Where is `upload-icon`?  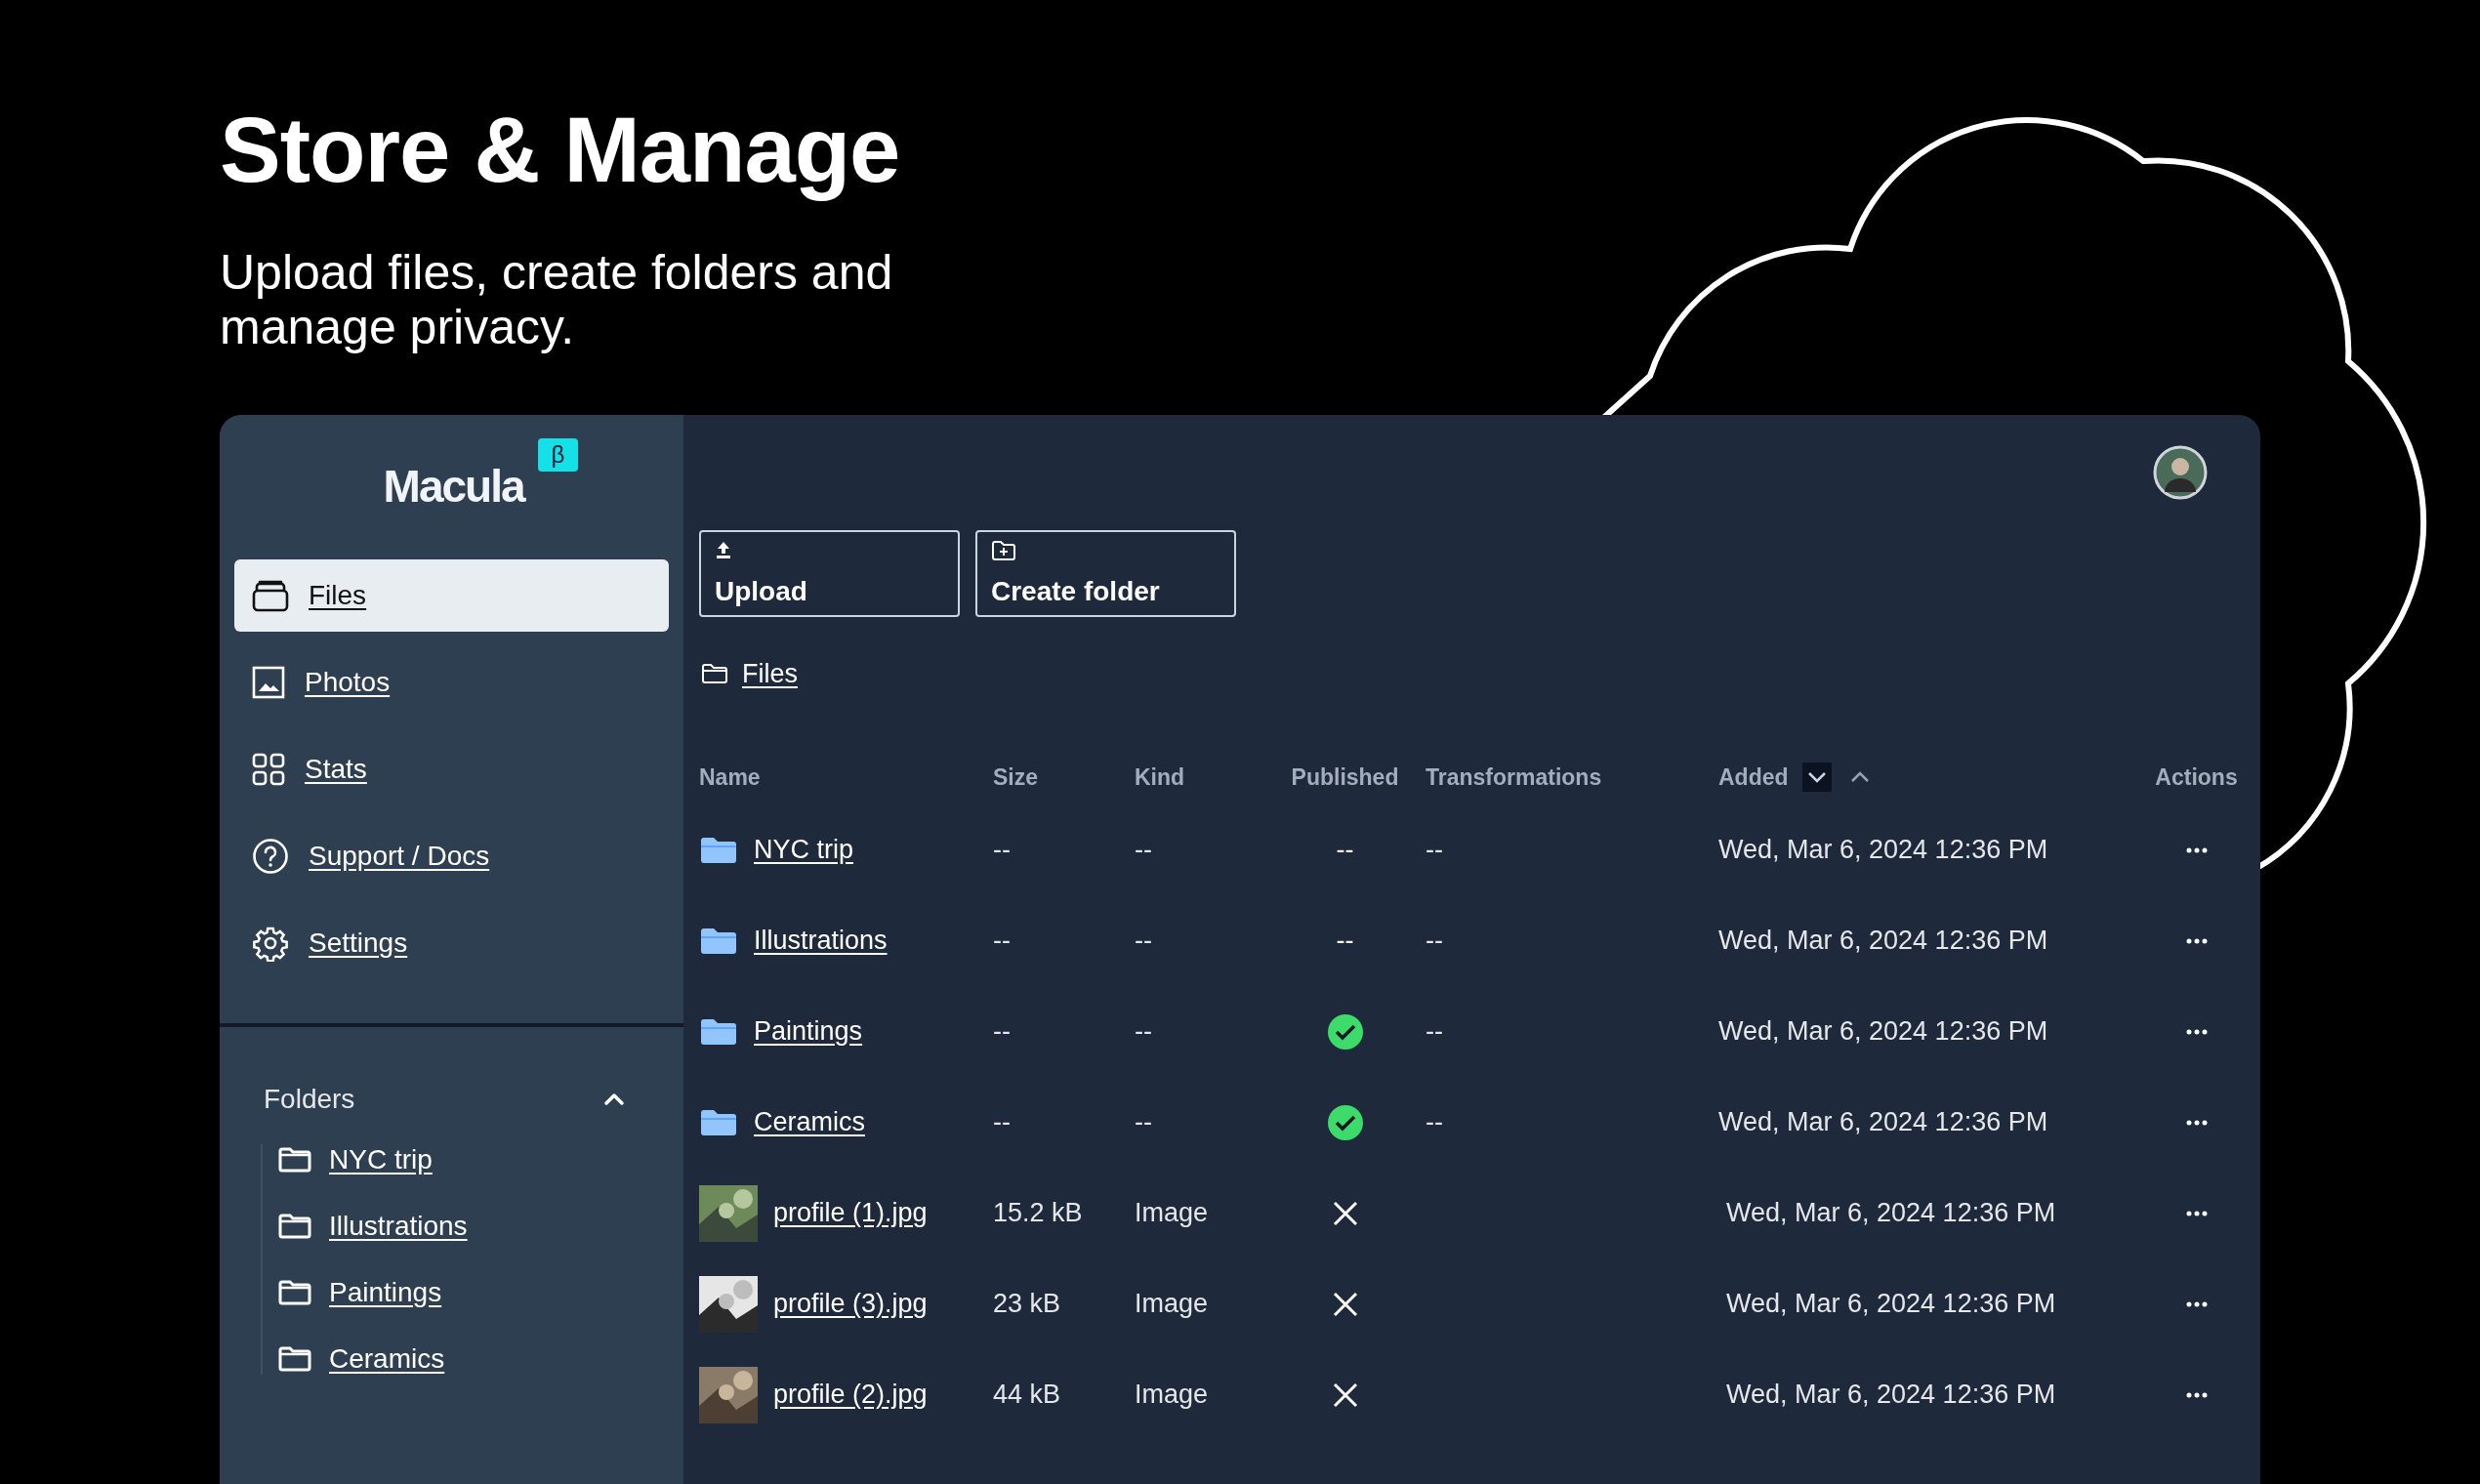
upload-icon is located at coordinates (723, 550).